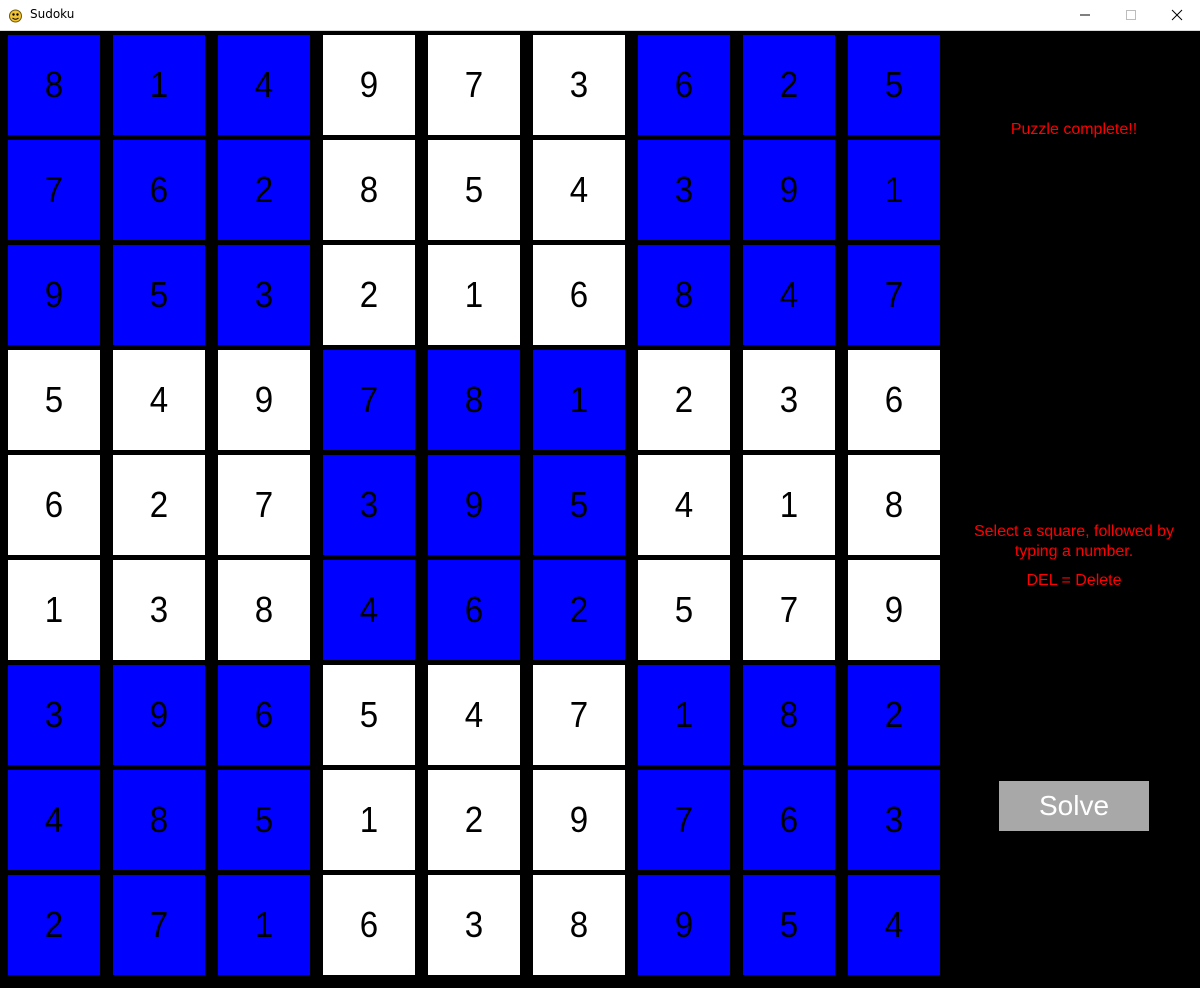  What do you see at coordinates (1074, 580) in the screenshot?
I see `delete-hint-text: DEL = Delete` at bounding box center [1074, 580].